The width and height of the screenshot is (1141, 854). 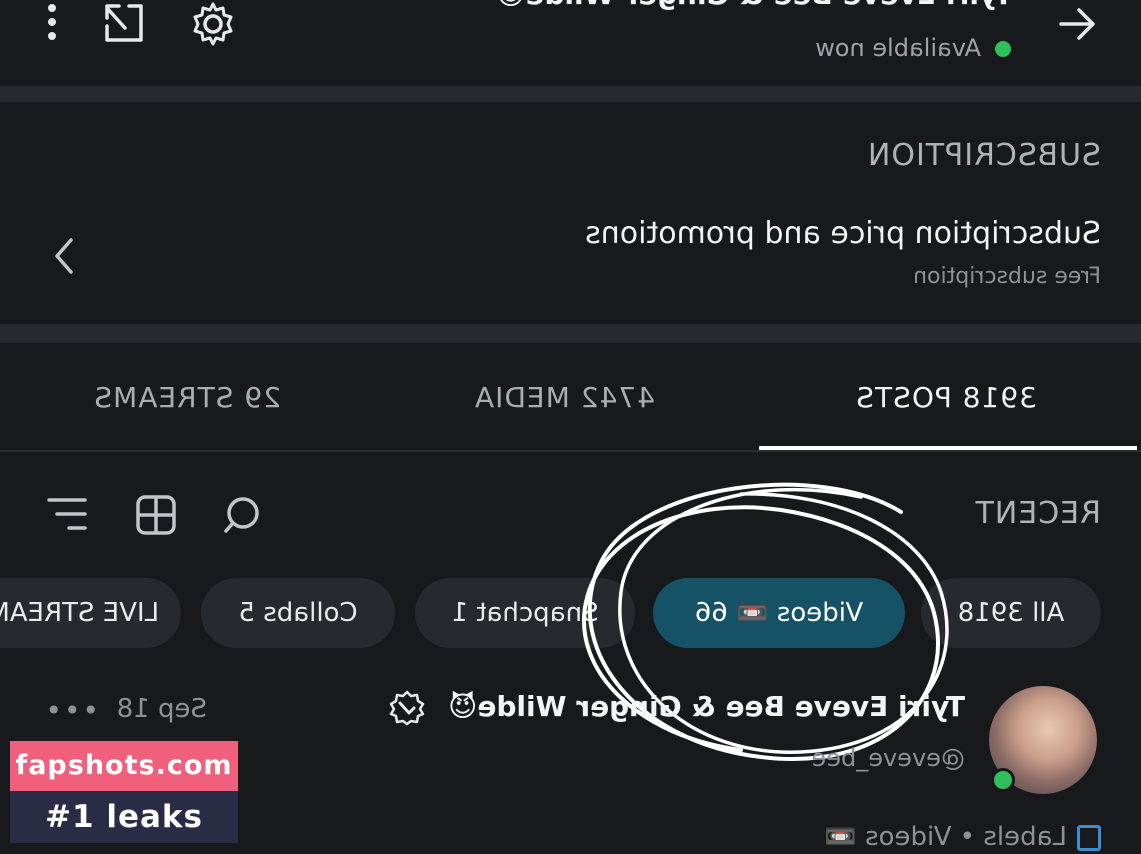 What do you see at coordinates (765, 621) in the screenshot?
I see `hand-drawn-circle-annotation` at bounding box center [765, 621].